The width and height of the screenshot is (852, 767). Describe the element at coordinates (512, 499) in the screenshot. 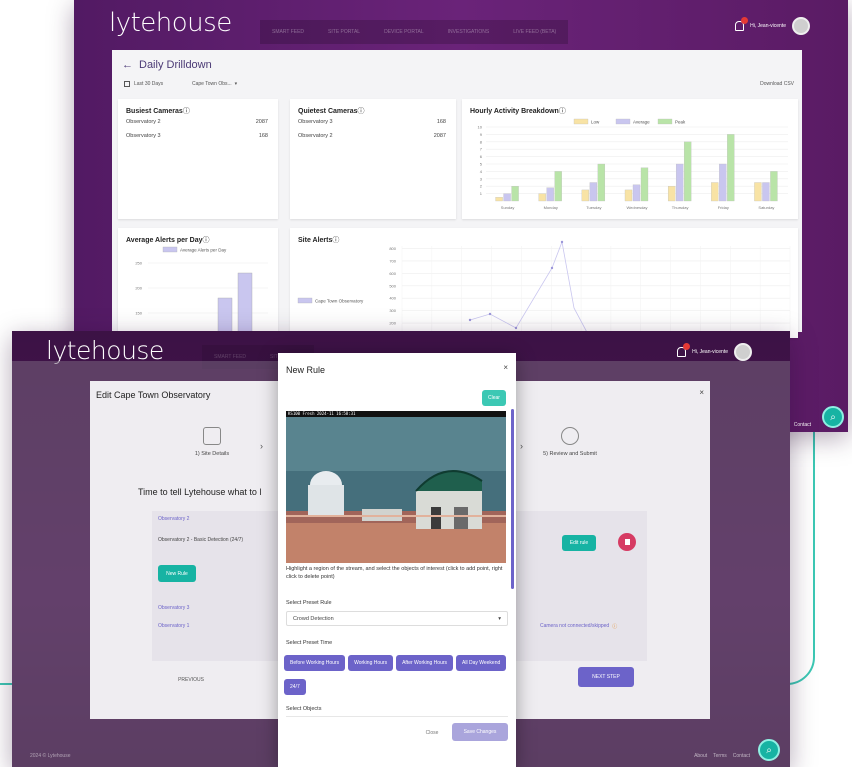

I see `scrollbar` at that location.